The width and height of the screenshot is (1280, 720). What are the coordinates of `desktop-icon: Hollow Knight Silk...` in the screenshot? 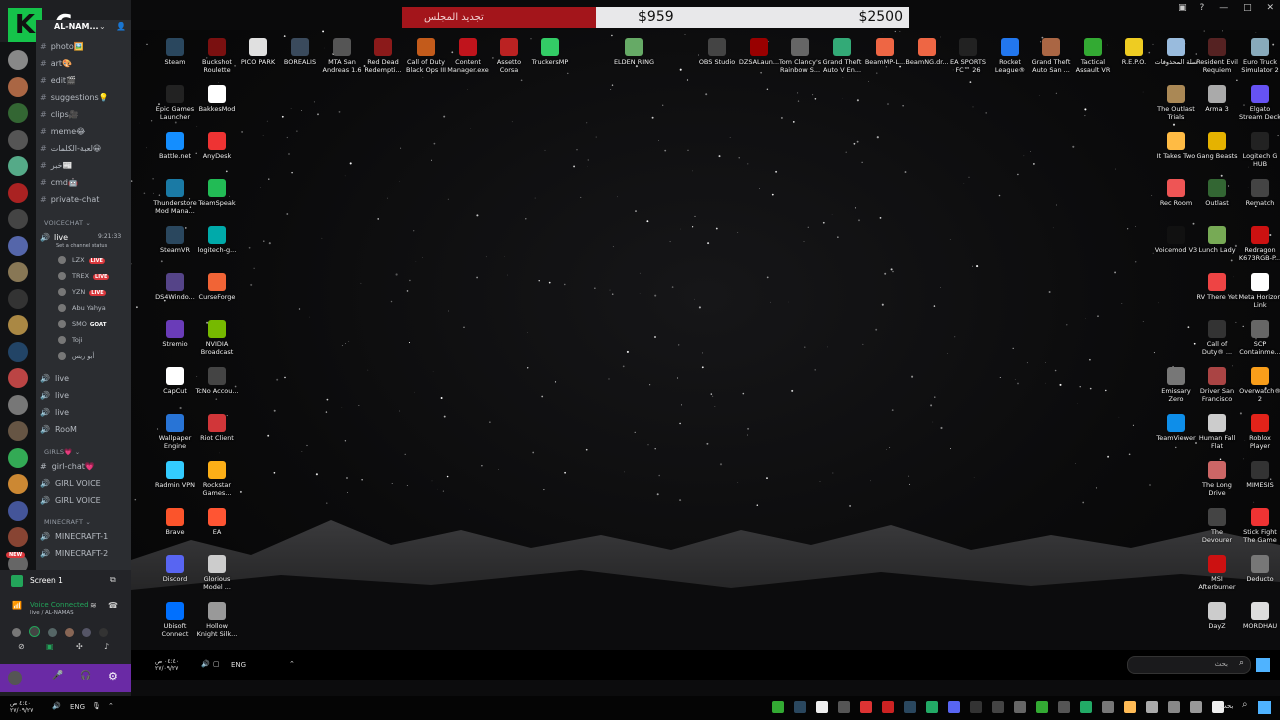 It's located at (217, 620).